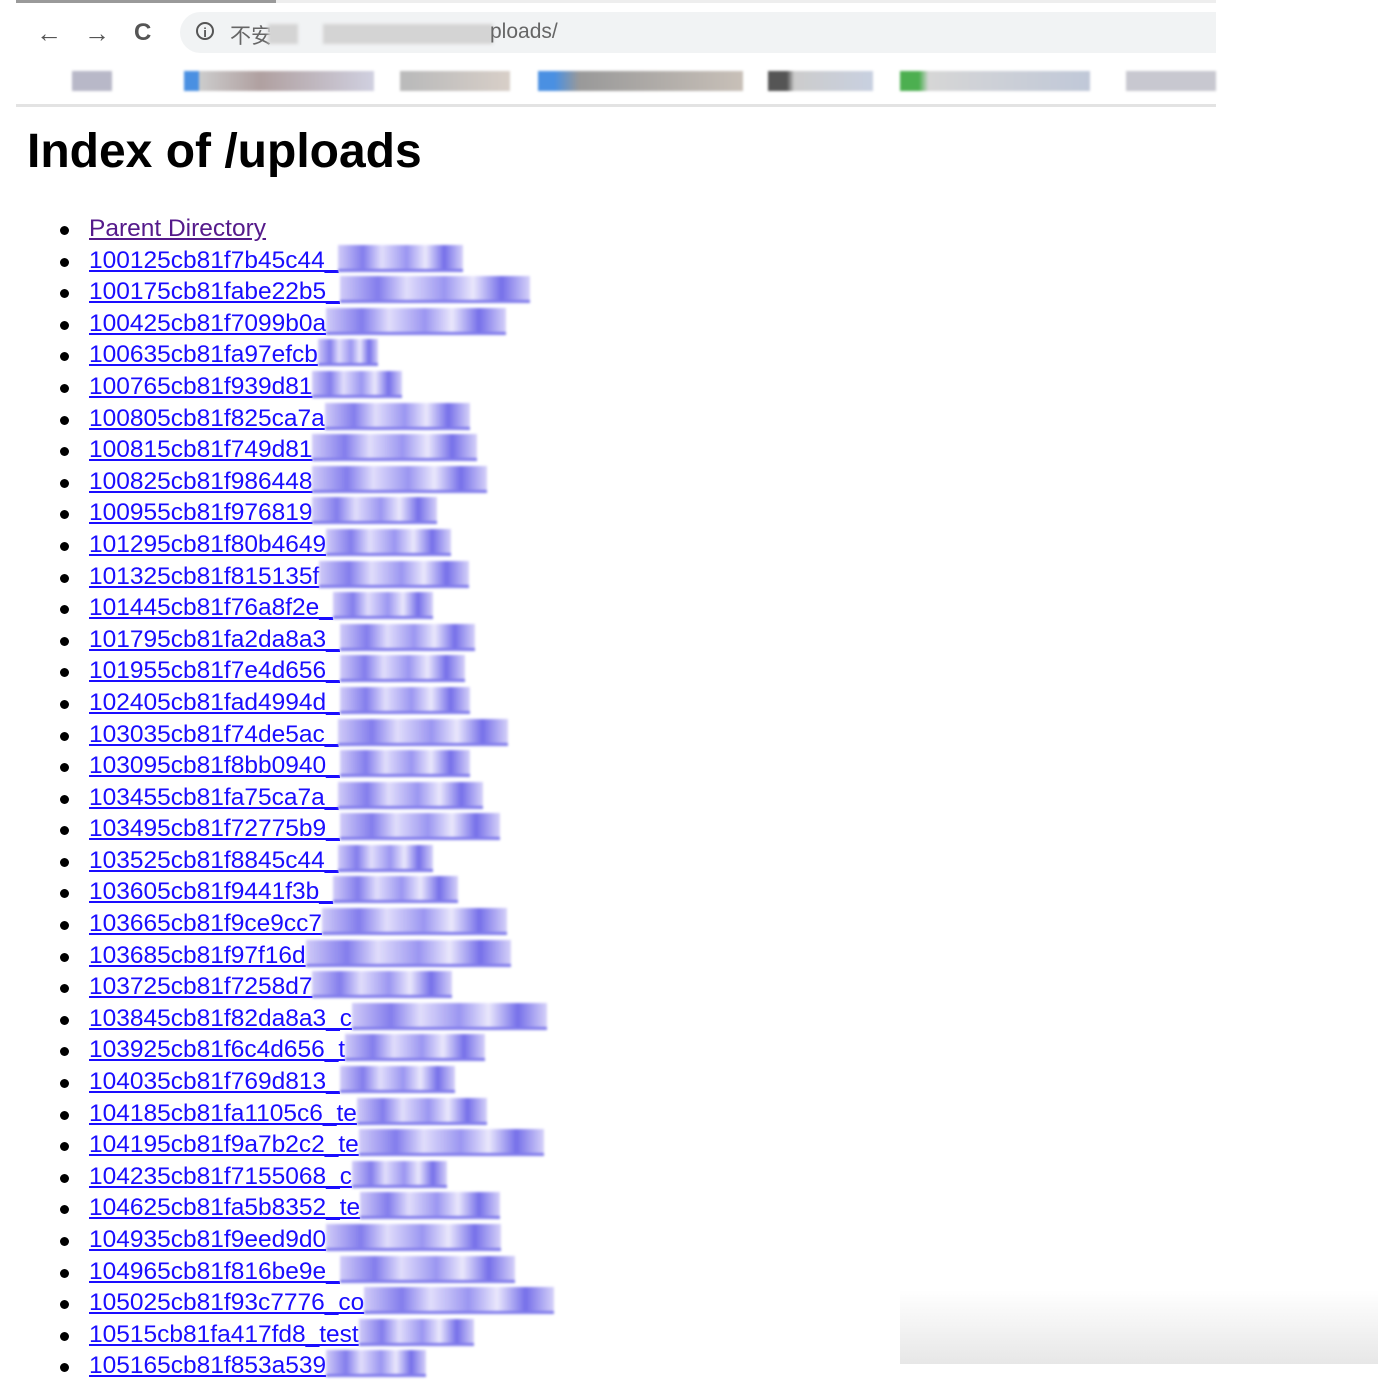  I want to click on file-name: 101295cb81f80b4649, so click(208, 544).